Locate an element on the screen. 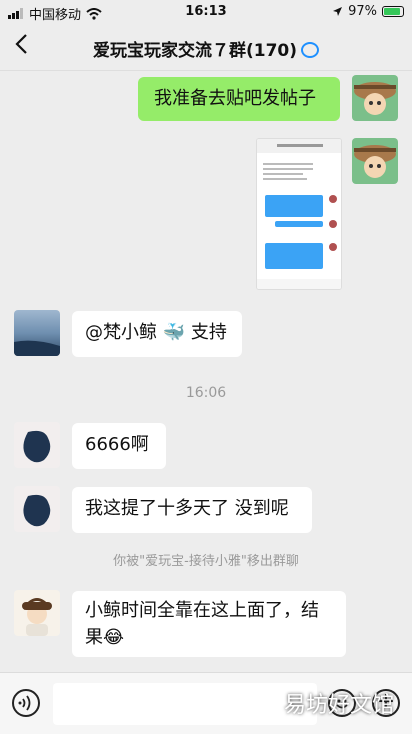 This screenshot has height=734, width=412. voice-icon is located at coordinates (26, 703).